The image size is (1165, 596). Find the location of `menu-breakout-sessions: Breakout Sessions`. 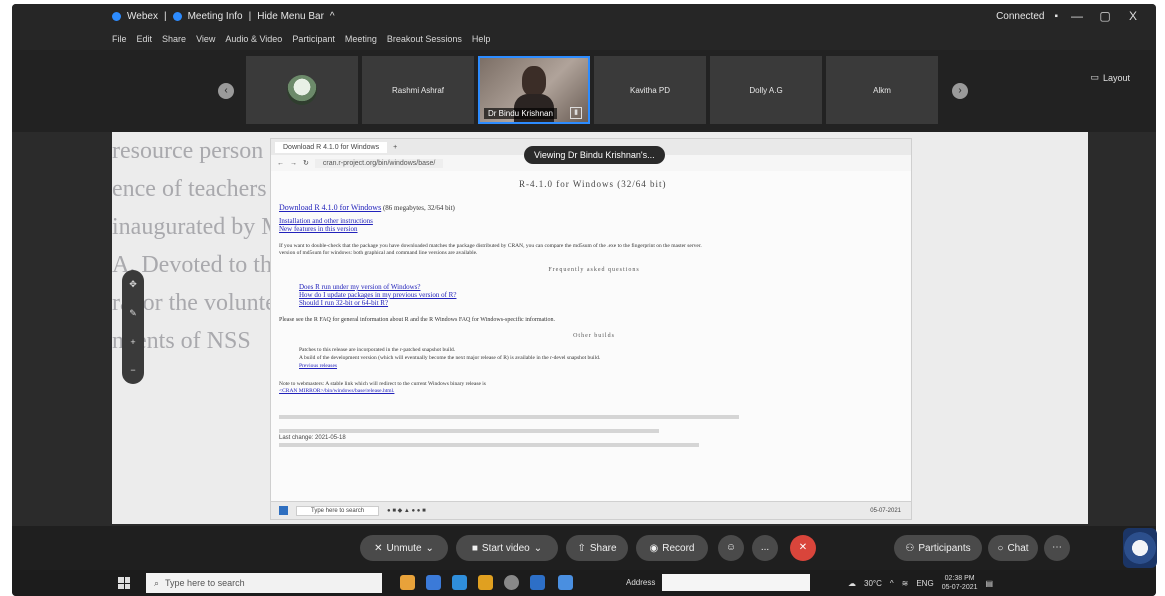

menu-breakout-sessions: Breakout Sessions is located at coordinates (424, 39).